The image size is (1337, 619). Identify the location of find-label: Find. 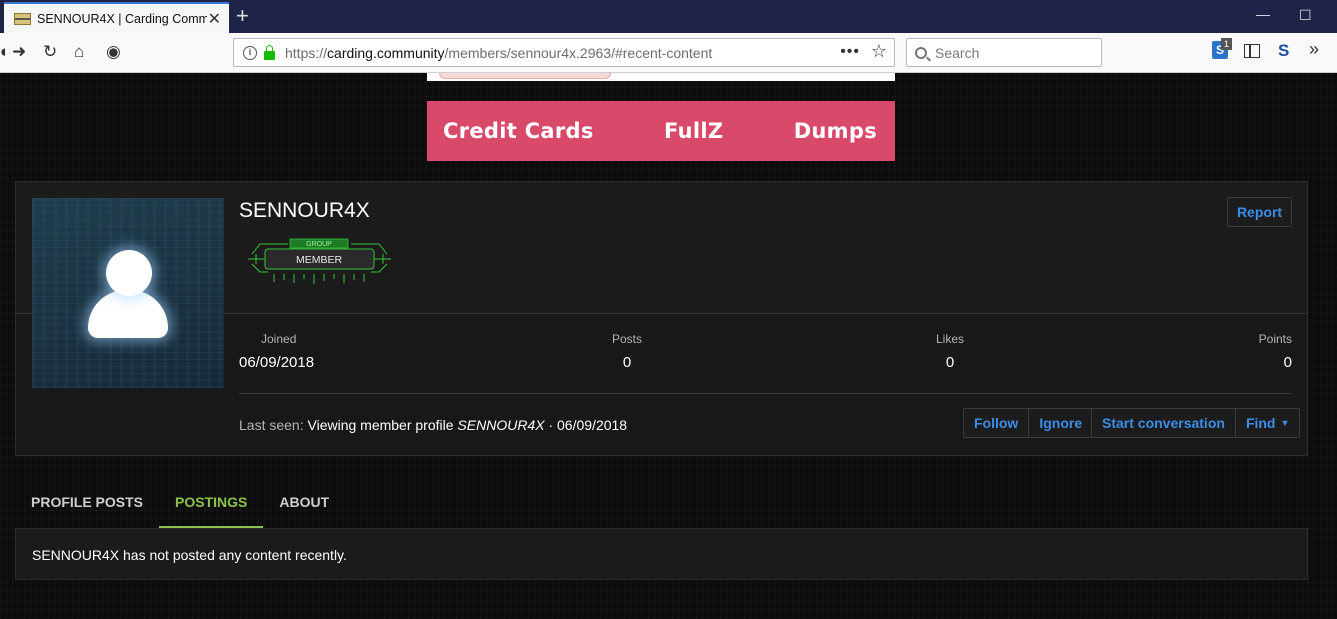
(1260, 423).